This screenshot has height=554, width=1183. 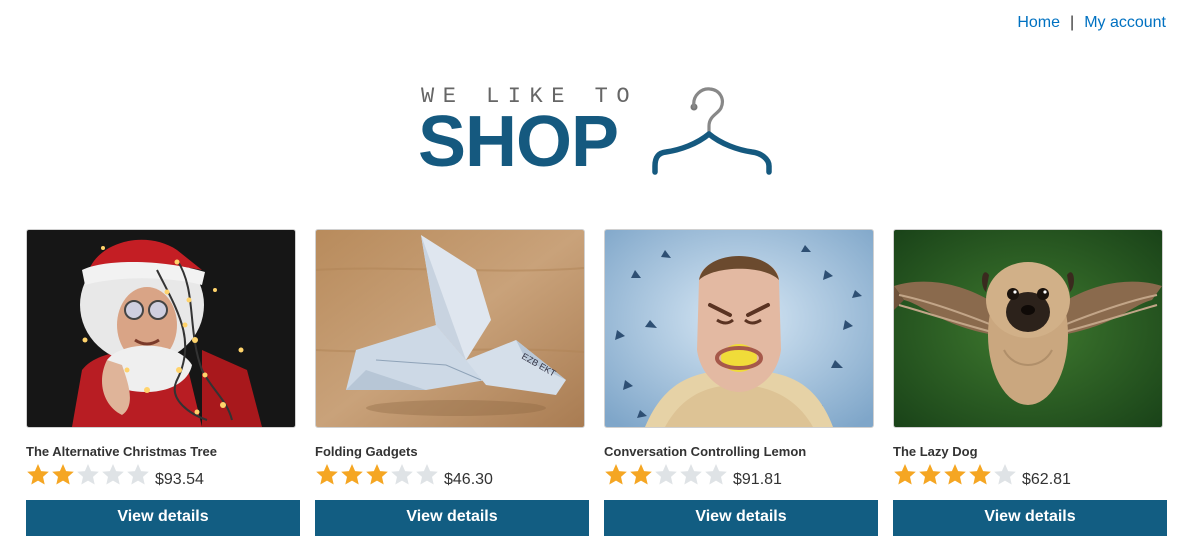 What do you see at coordinates (452, 451) in the screenshot?
I see `product-name: Folding Gadgets` at bounding box center [452, 451].